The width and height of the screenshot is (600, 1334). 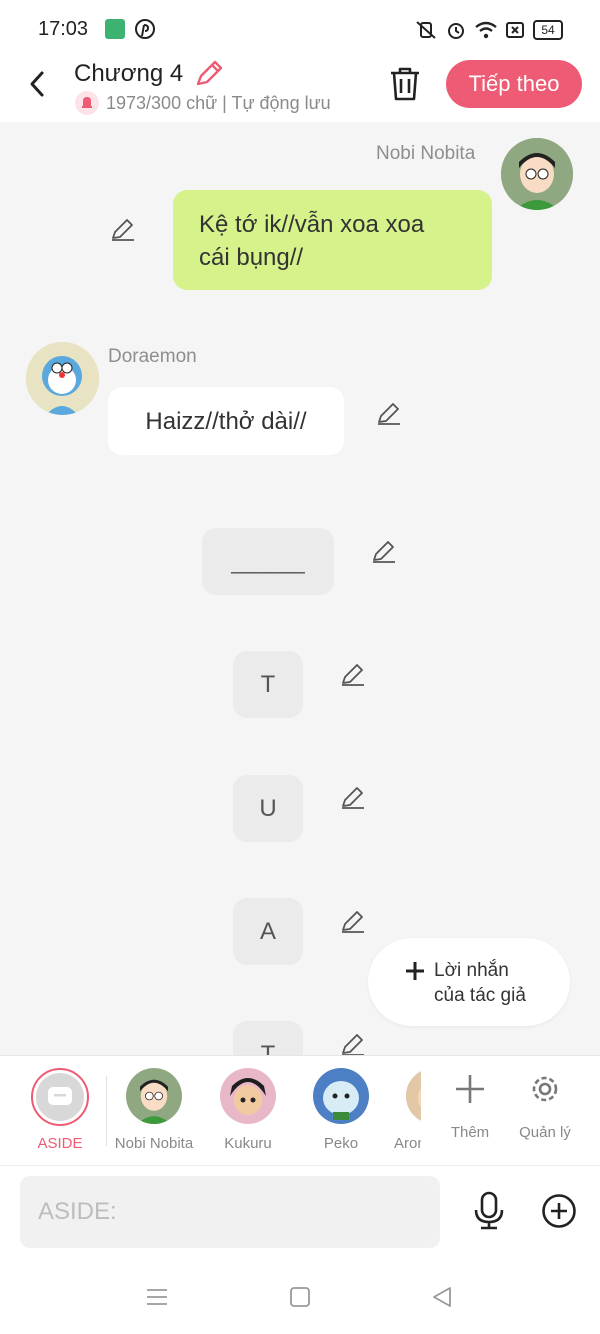 I want to click on alarm-icon, so click(x=456, y=31).